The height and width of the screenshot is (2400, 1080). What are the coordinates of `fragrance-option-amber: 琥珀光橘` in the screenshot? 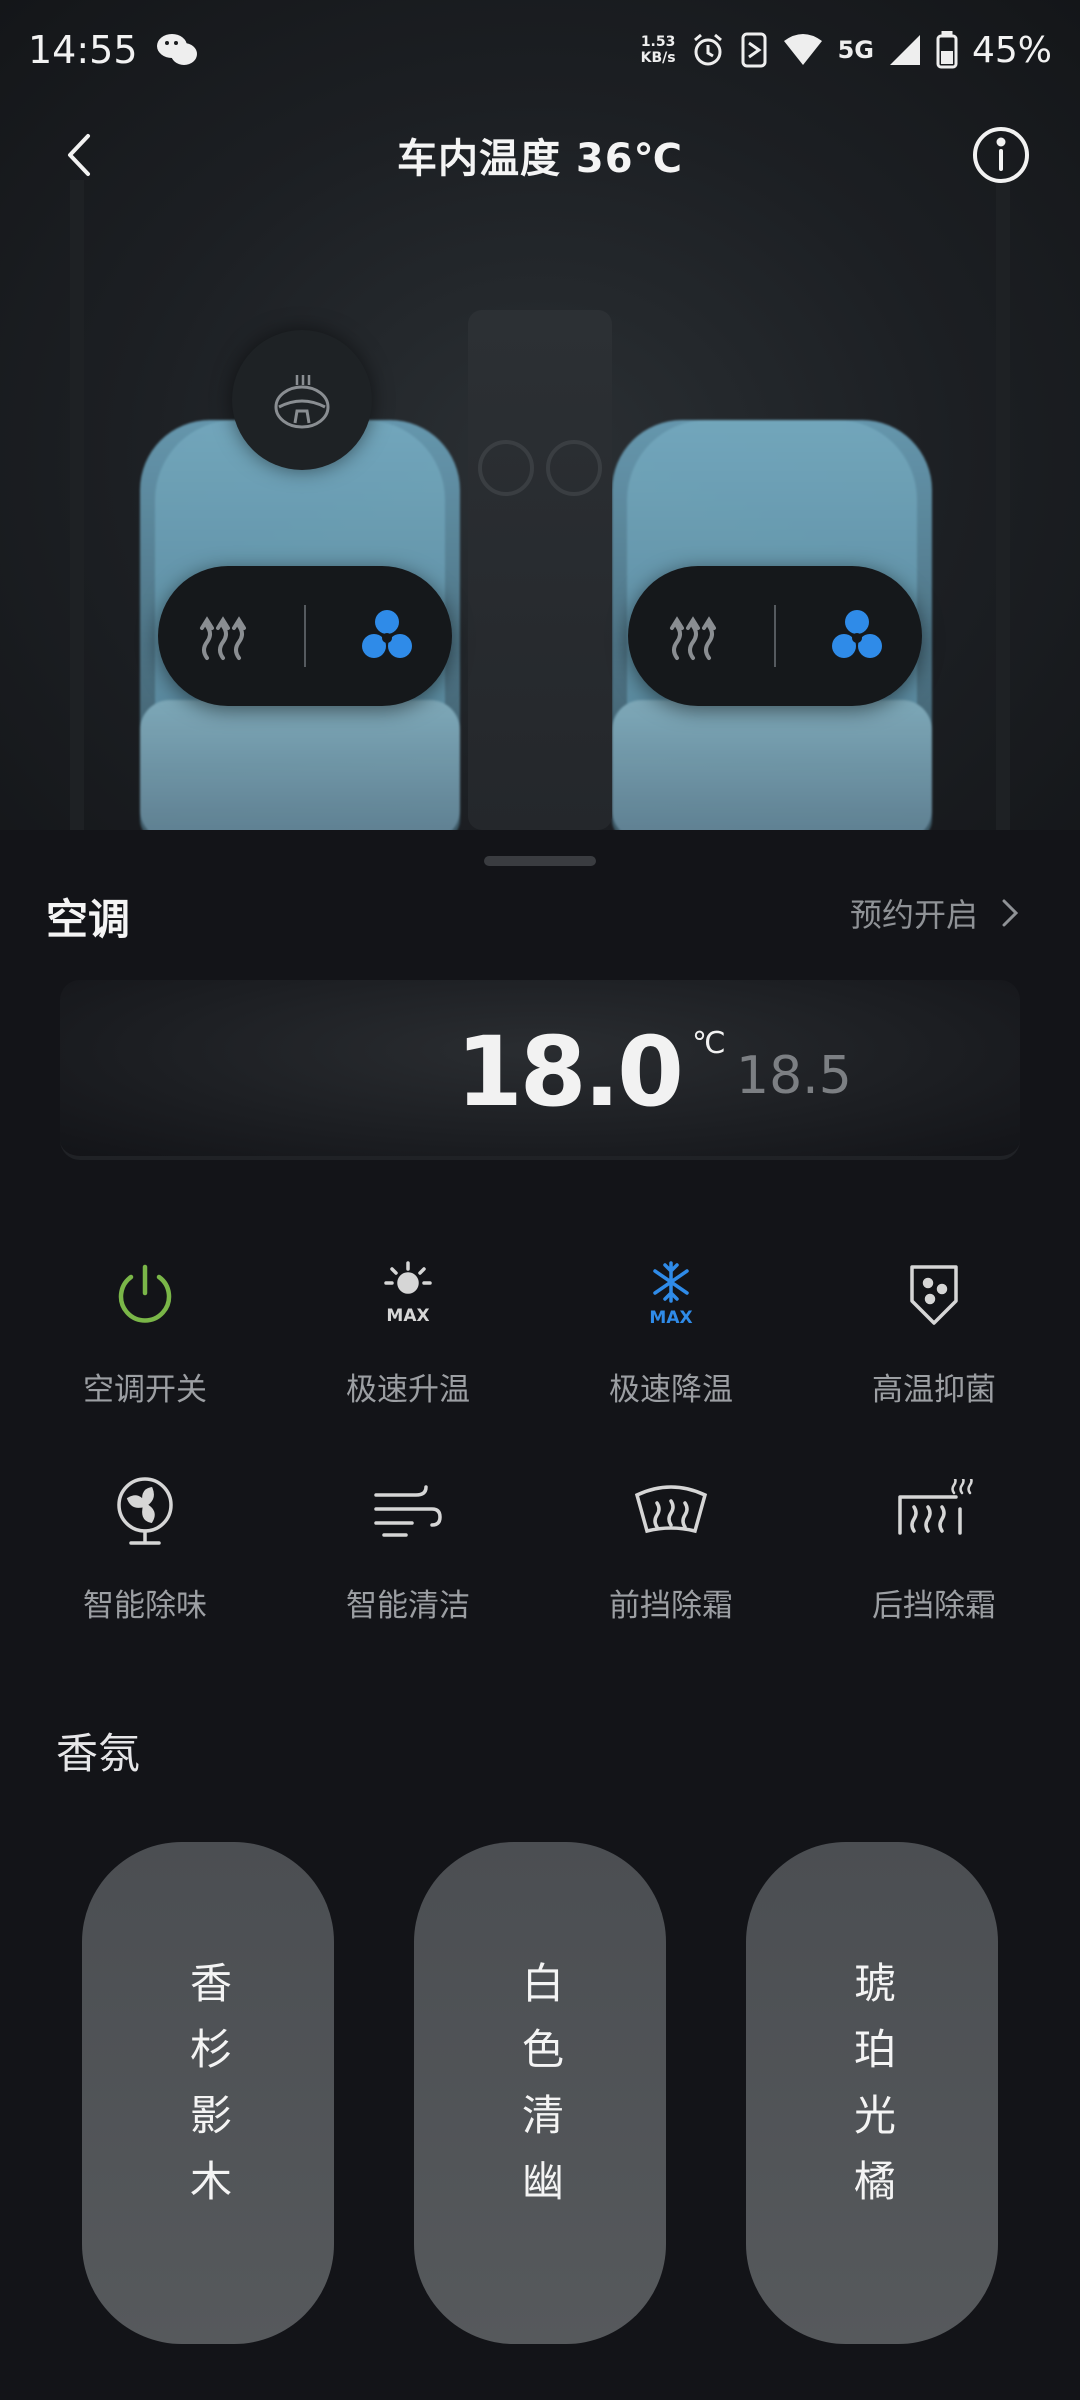 It's located at (872, 2093).